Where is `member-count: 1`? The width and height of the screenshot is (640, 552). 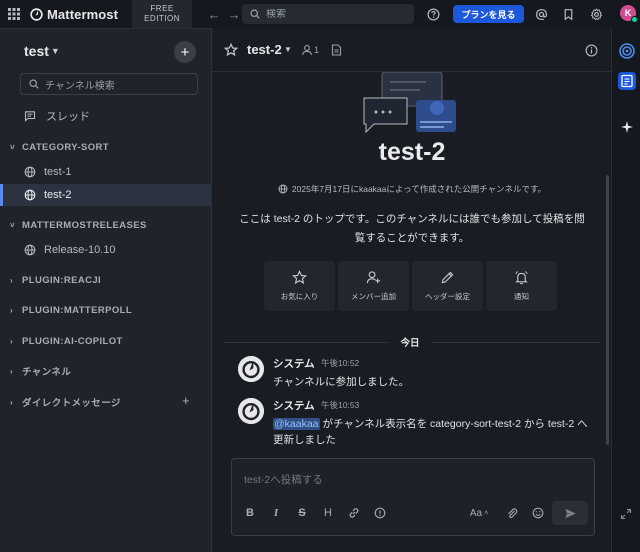
member-count: 1 is located at coordinates (316, 50).